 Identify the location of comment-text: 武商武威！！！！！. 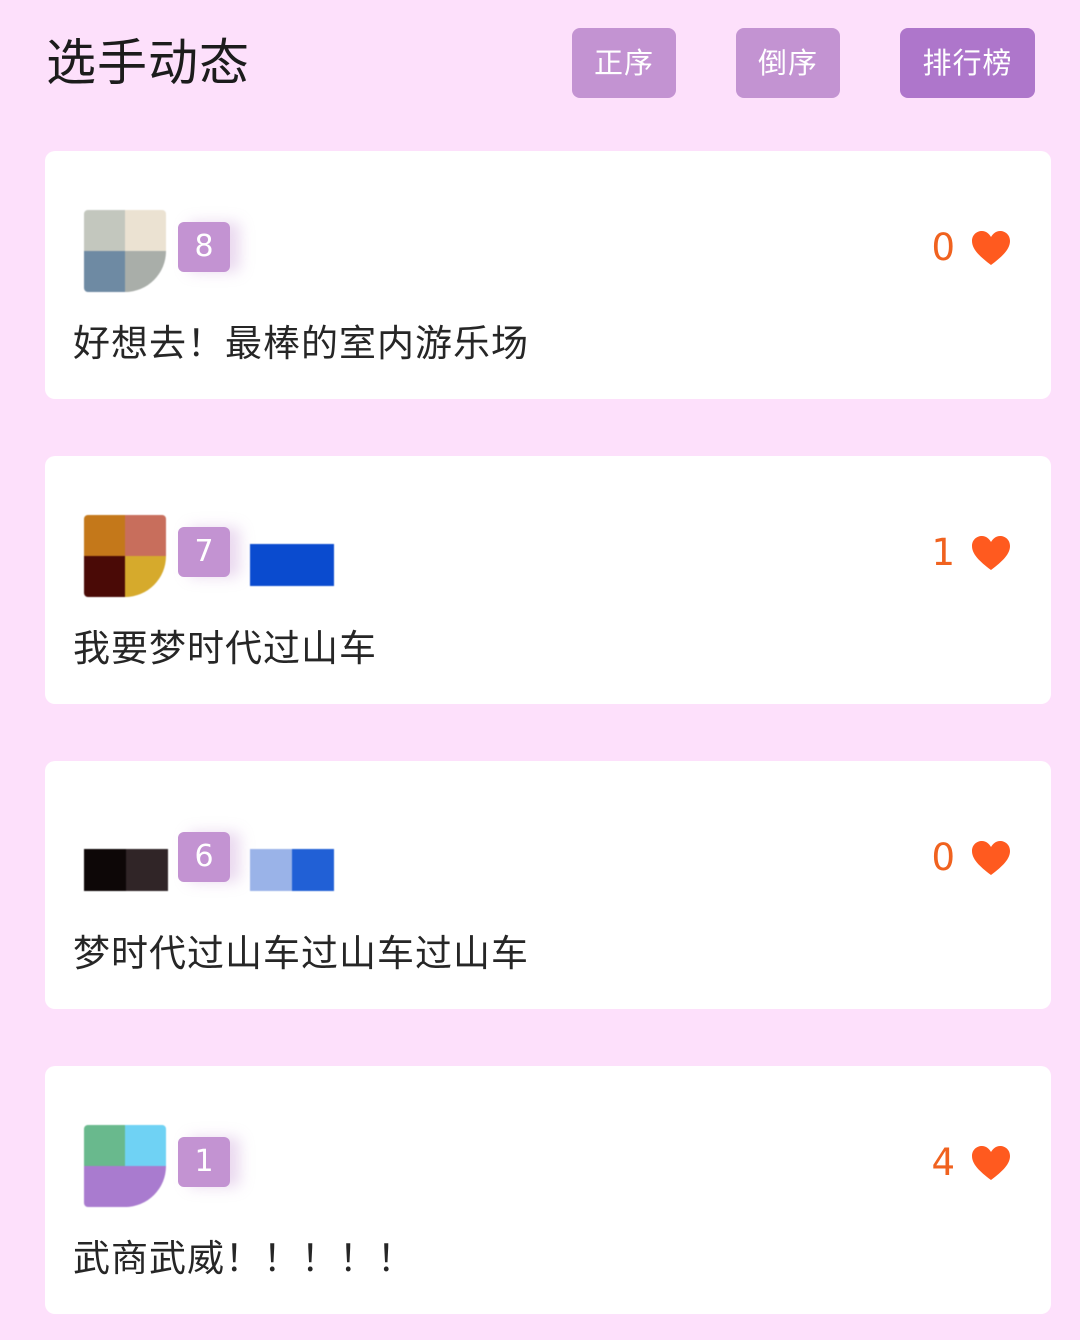
(244, 1258).